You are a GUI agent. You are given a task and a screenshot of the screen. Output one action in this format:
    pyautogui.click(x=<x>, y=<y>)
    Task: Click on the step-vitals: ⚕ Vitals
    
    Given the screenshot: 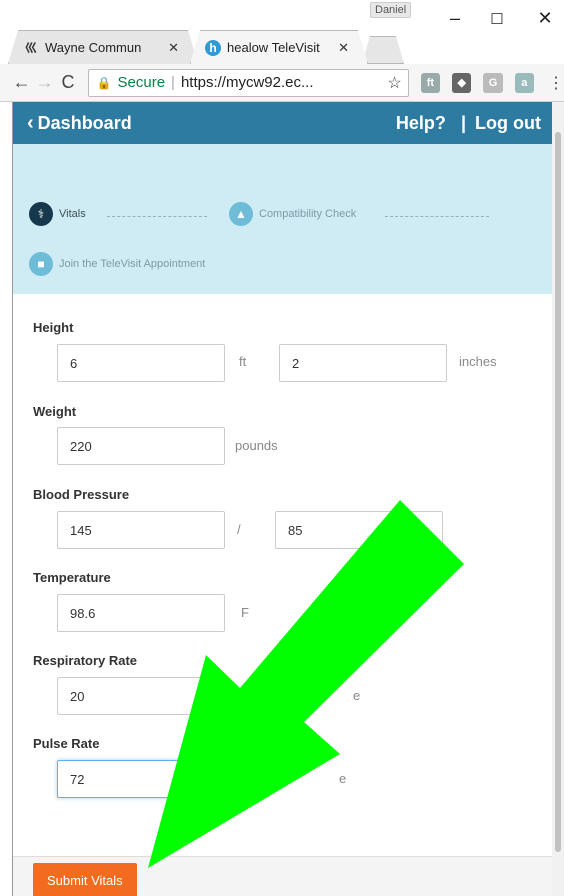 What is the action you would take?
    pyautogui.click(x=57, y=214)
    